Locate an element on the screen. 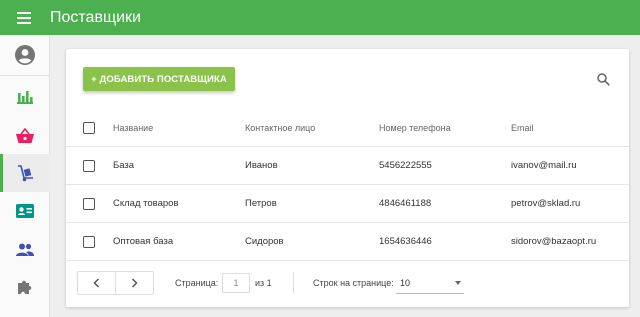 The image size is (640, 317). hand-truck-icon is located at coordinates (25, 172).